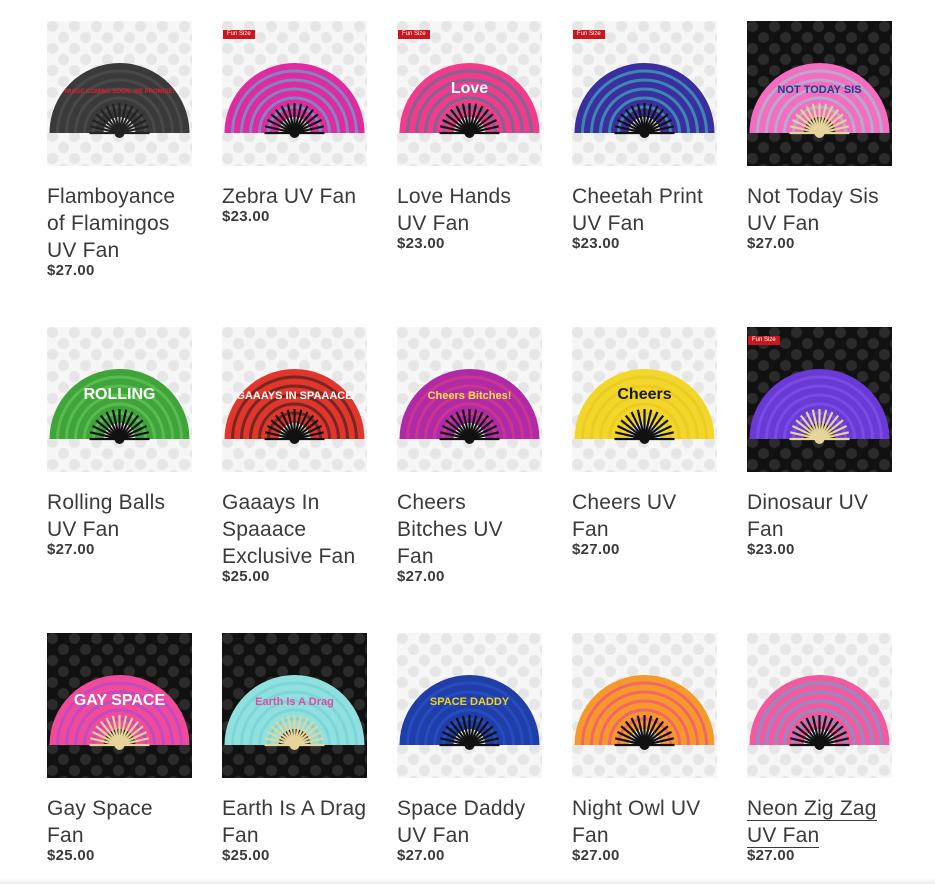 This screenshot has width=935, height=884. What do you see at coordinates (469, 712) in the screenshot?
I see `fan-icon: SPACE DADDY` at bounding box center [469, 712].